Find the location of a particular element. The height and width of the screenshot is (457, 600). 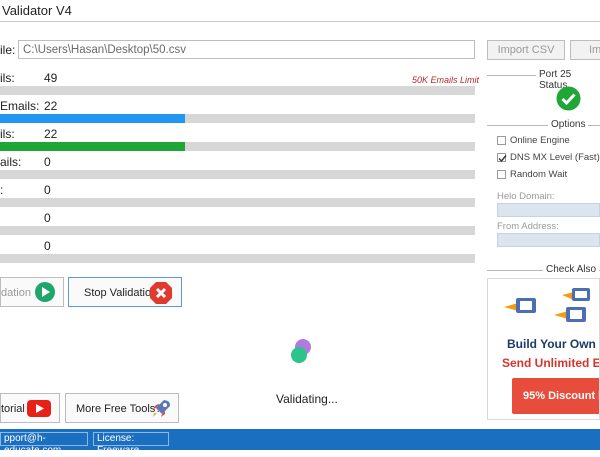

helo-domain-input is located at coordinates (548, 210).